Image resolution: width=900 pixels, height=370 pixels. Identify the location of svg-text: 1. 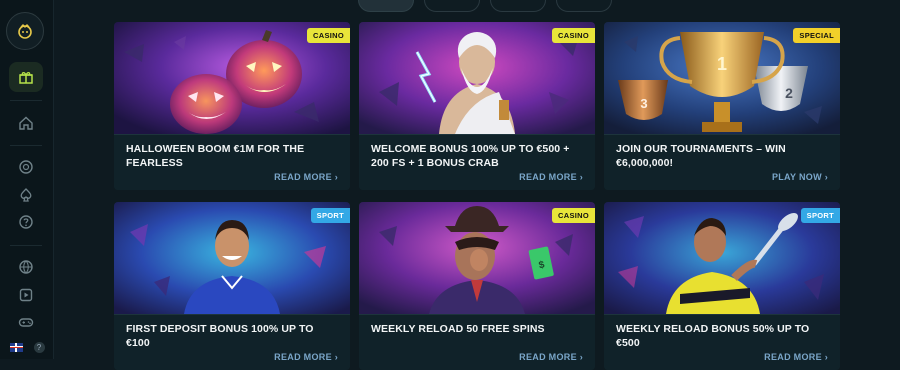
(722, 64).